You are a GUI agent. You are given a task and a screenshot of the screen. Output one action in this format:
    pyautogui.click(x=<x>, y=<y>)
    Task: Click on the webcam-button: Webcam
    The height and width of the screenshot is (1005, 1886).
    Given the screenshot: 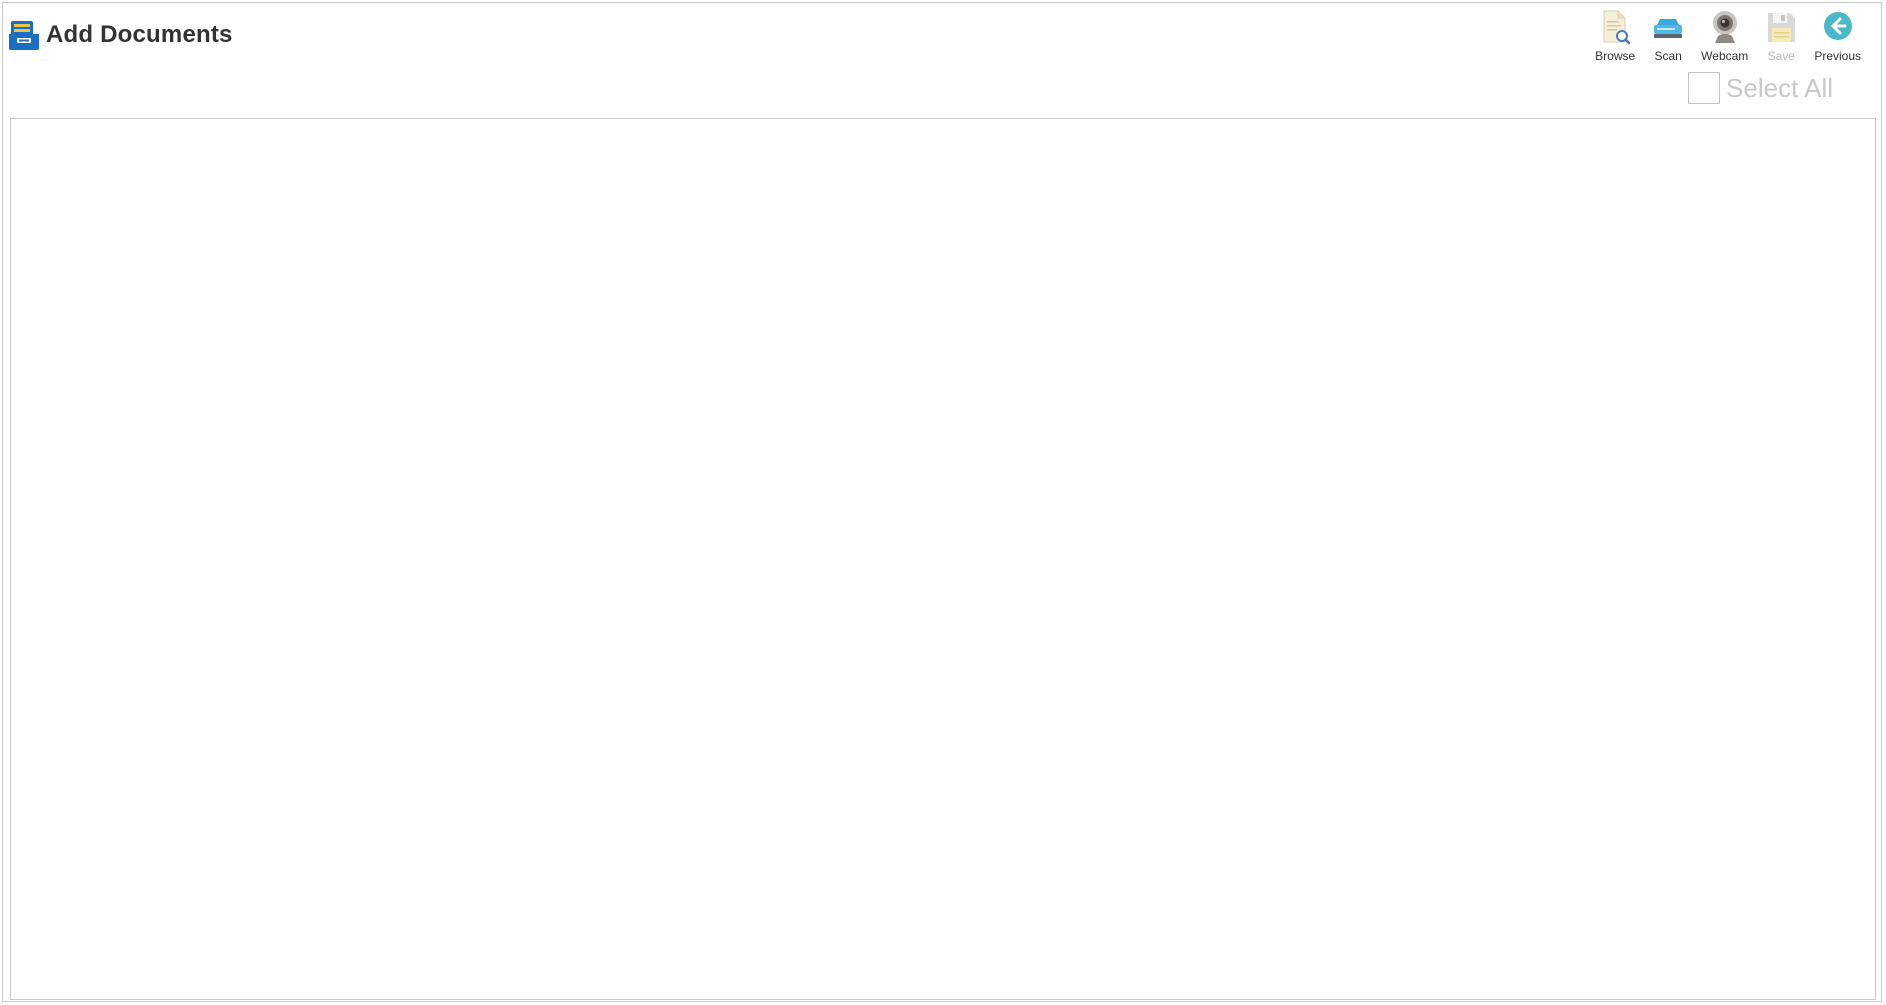 What is the action you would take?
    pyautogui.click(x=1724, y=36)
    